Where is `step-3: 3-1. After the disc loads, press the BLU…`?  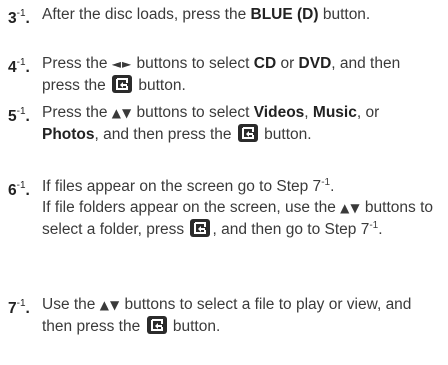 step-3: 3-1. After the disc loads, press the BLU… is located at coordinates (226, 15).